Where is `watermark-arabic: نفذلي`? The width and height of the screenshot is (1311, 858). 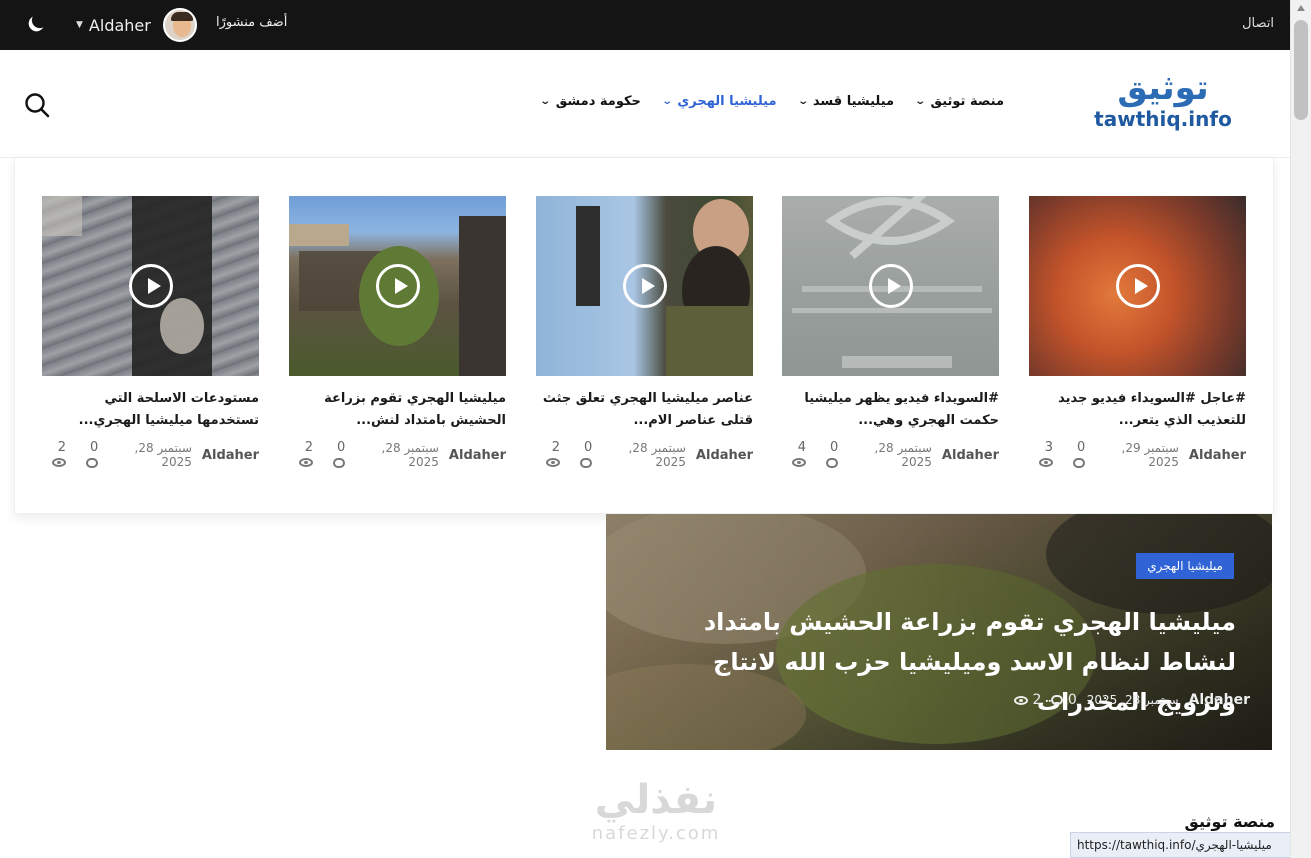 watermark-arabic: نفذلي is located at coordinates (656, 800).